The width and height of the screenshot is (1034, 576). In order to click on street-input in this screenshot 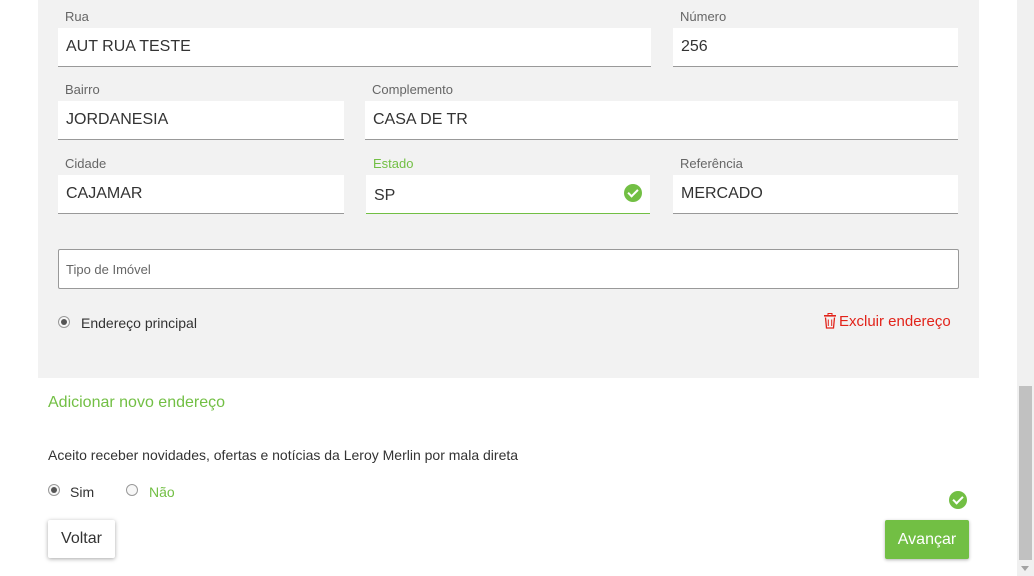, I will do `click(354, 47)`.